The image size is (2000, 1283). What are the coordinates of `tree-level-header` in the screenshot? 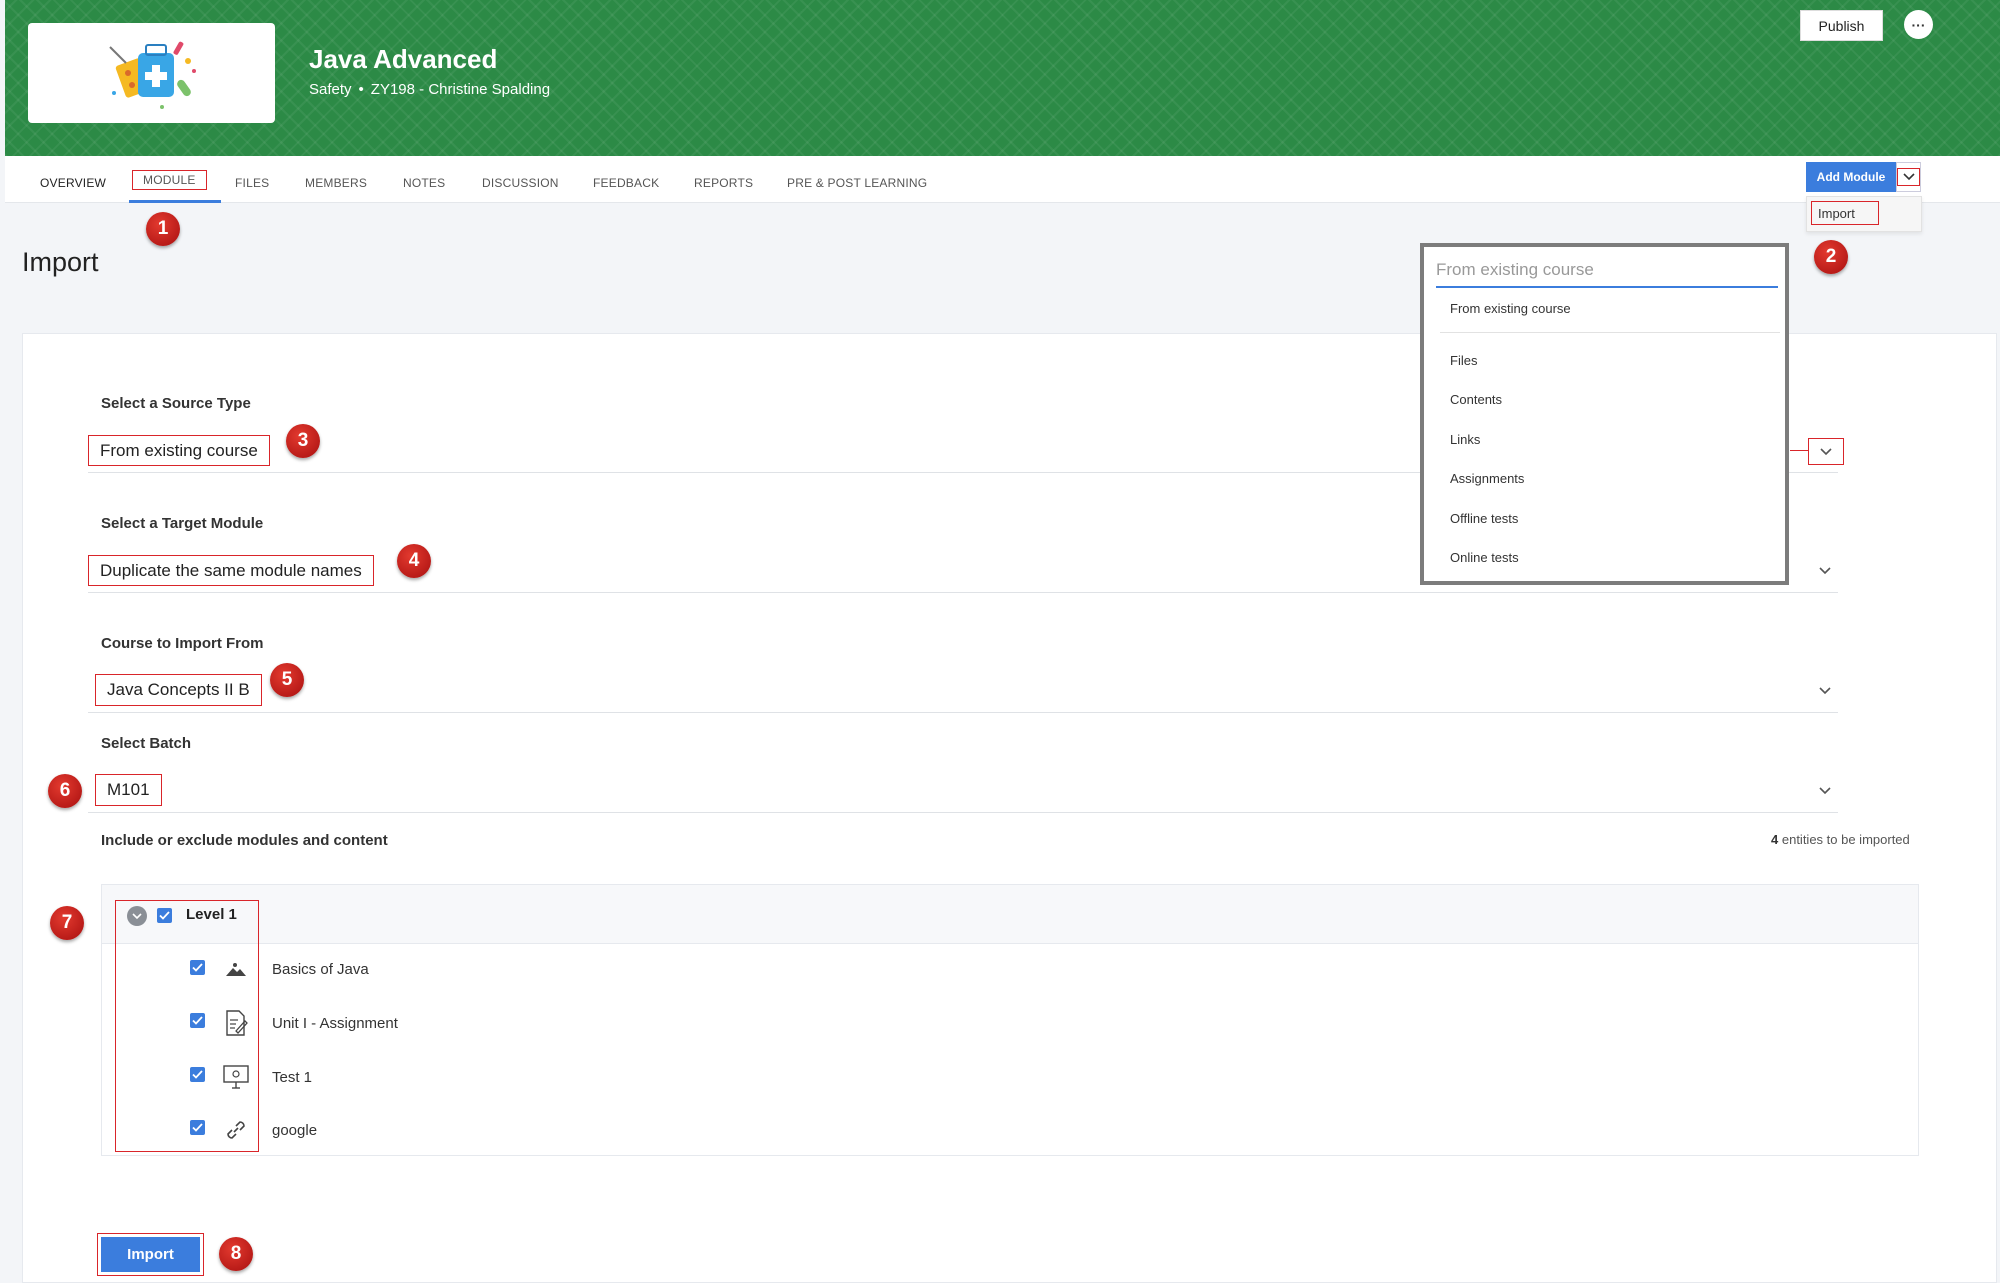 It's located at (1010, 914).